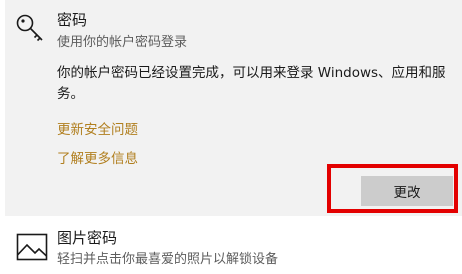  What do you see at coordinates (72, 20) in the screenshot?
I see `password-title: 密码` at bounding box center [72, 20].